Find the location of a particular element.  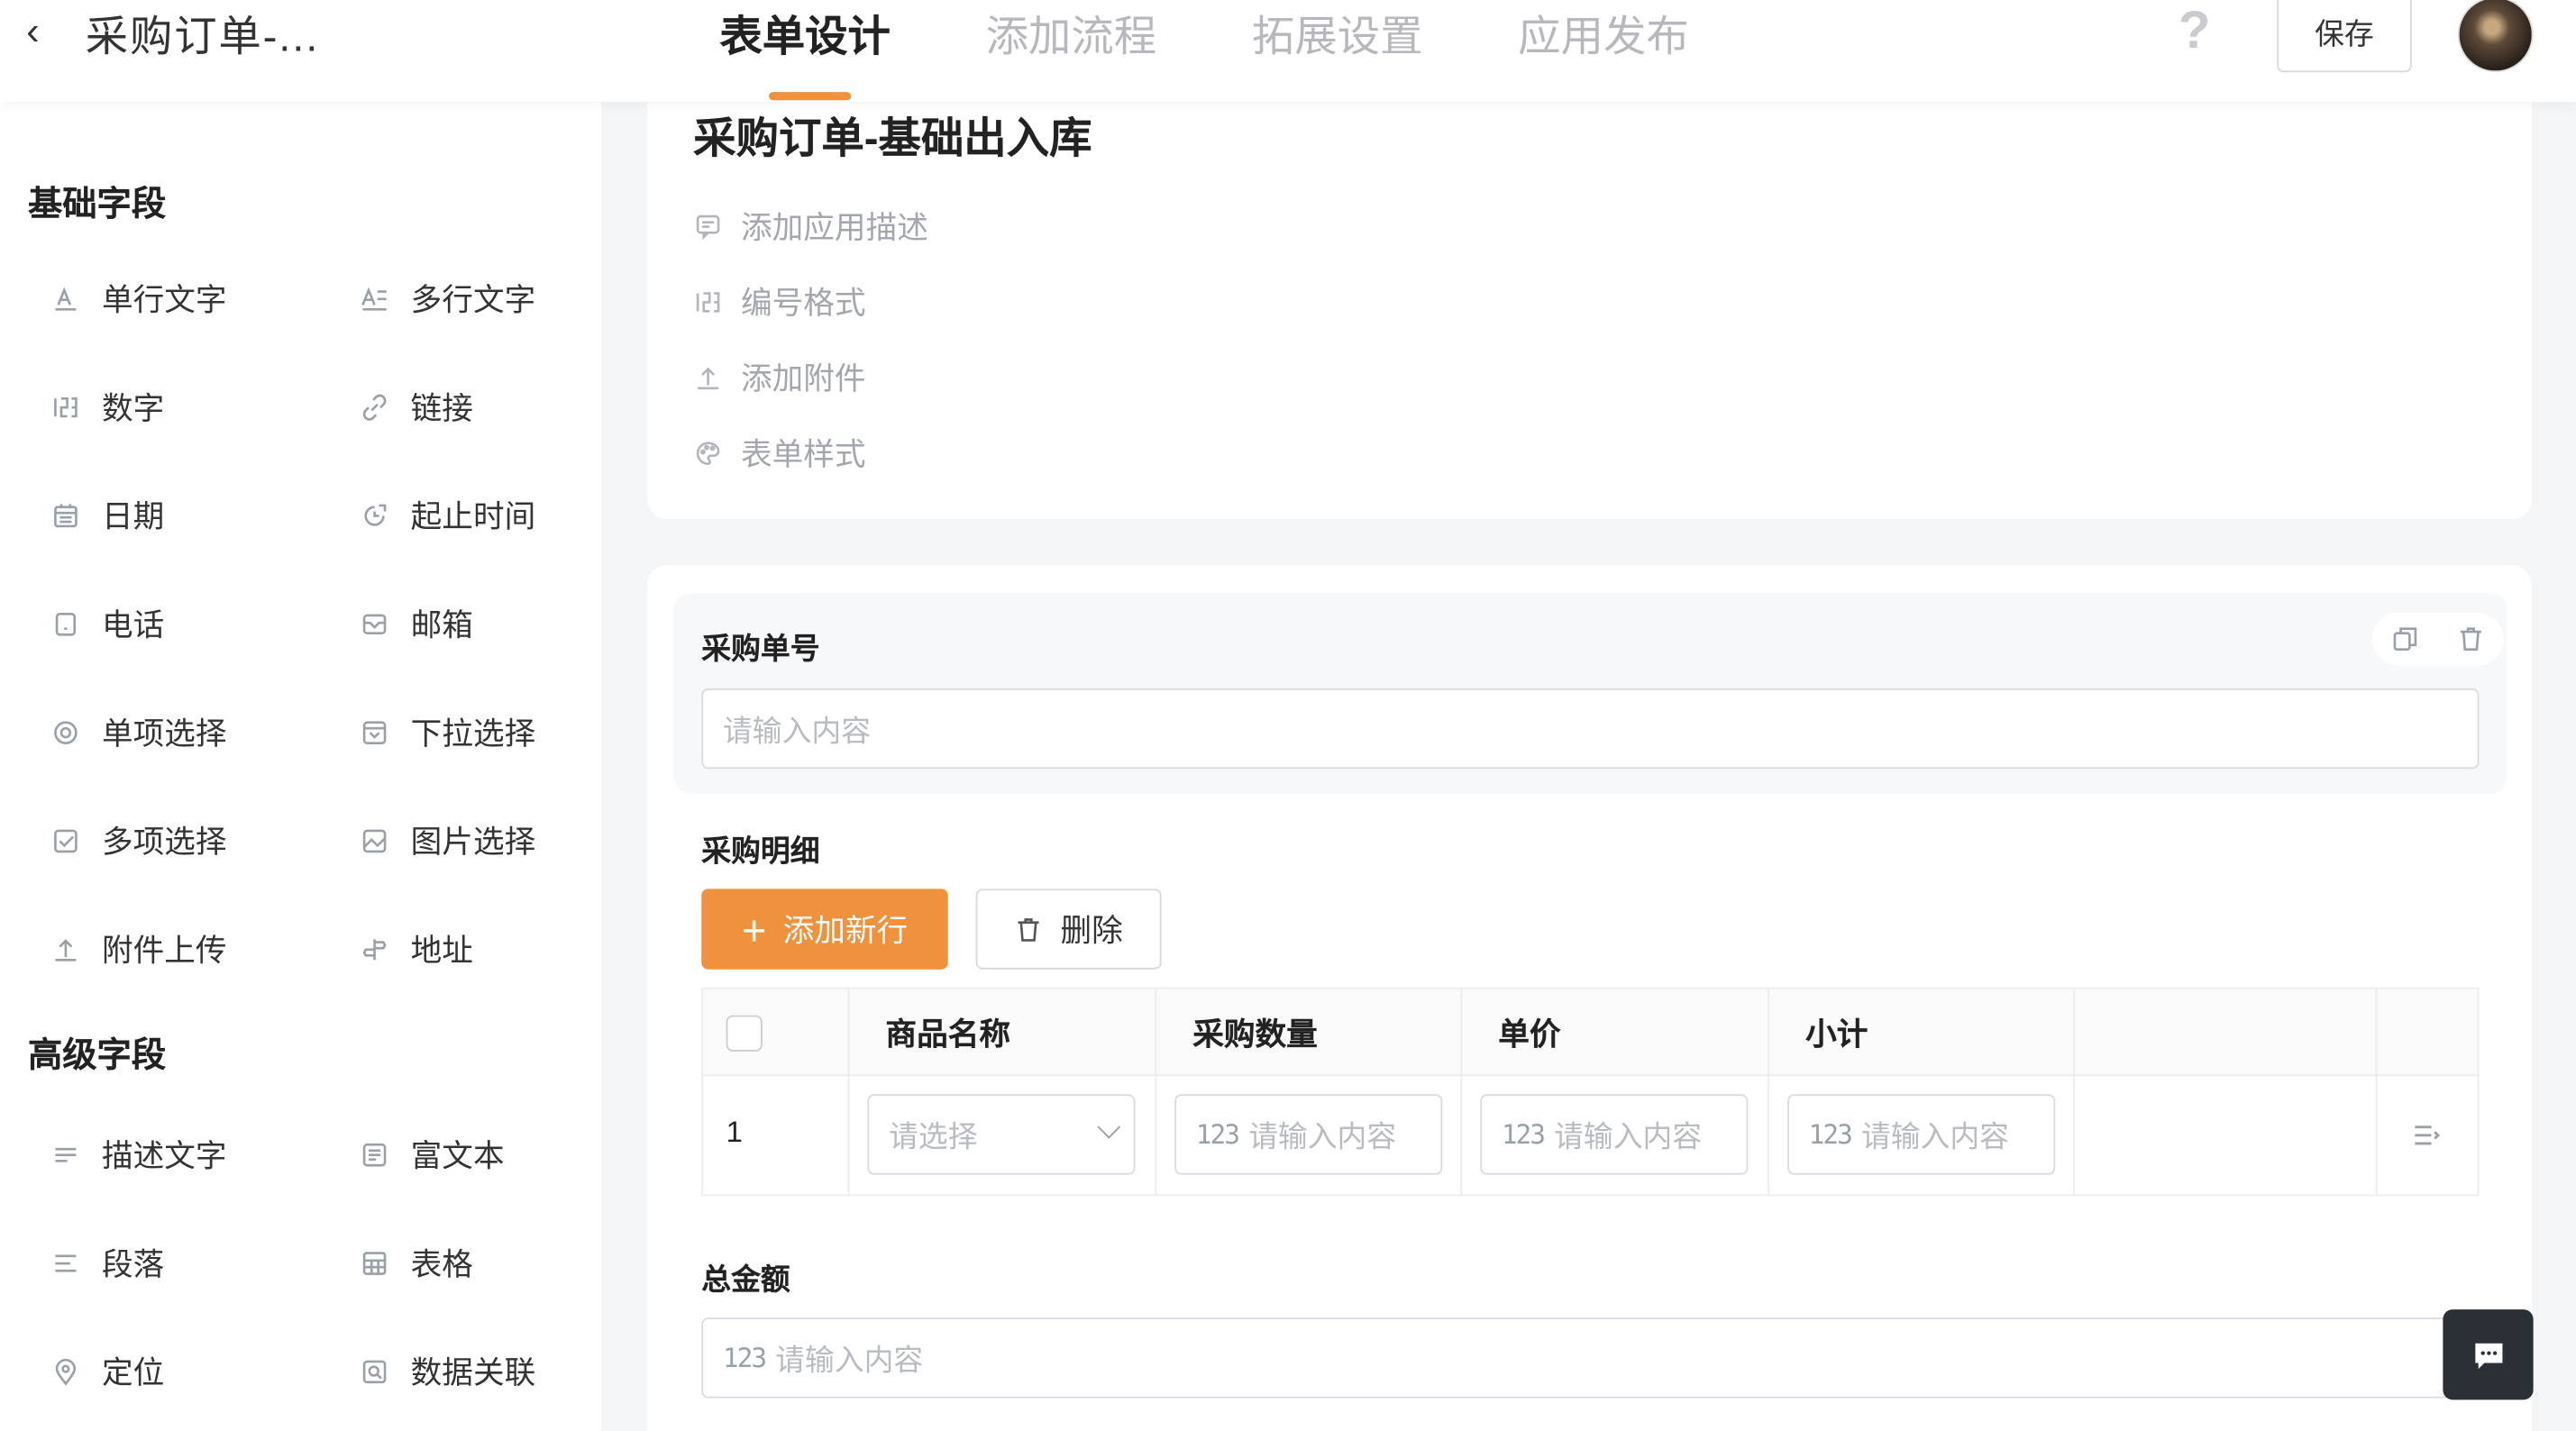

field-single-line-text: 单行文字 is located at coordinates (138, 298).